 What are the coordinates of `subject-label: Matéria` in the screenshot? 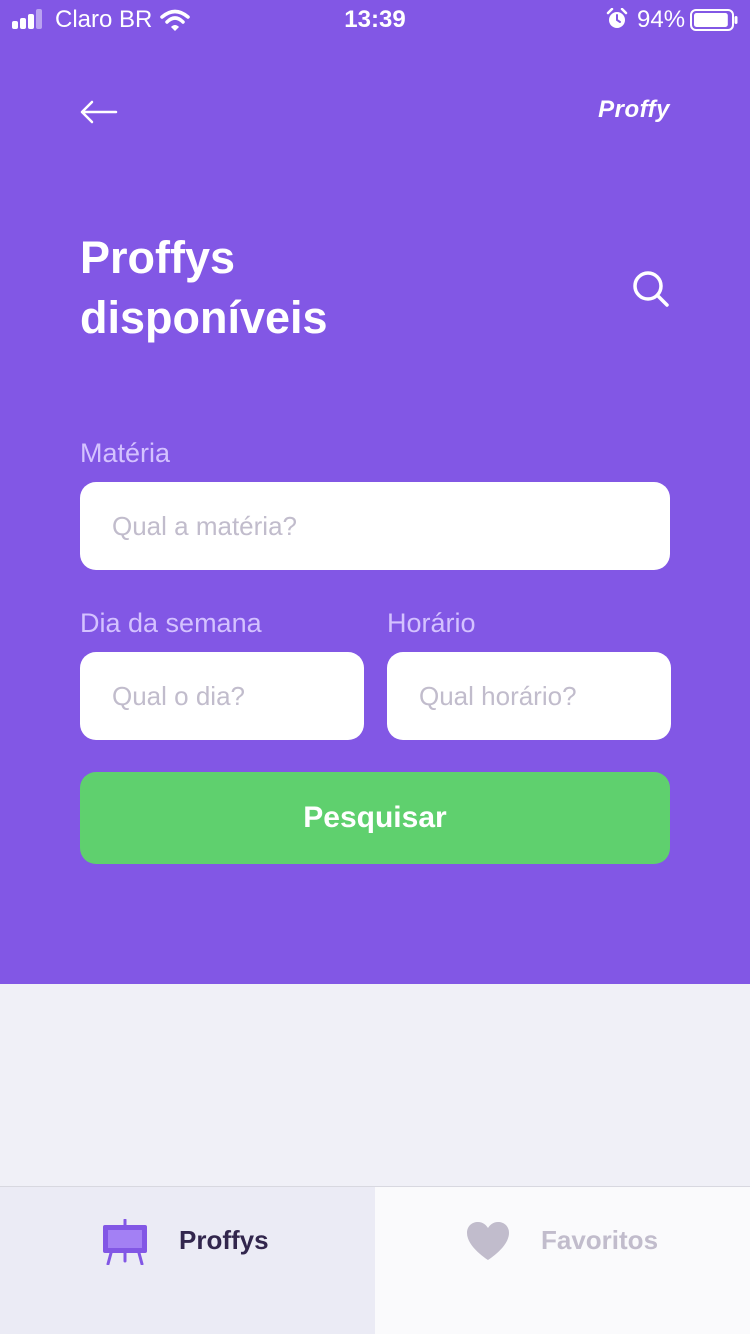 It's located at (125, 453).